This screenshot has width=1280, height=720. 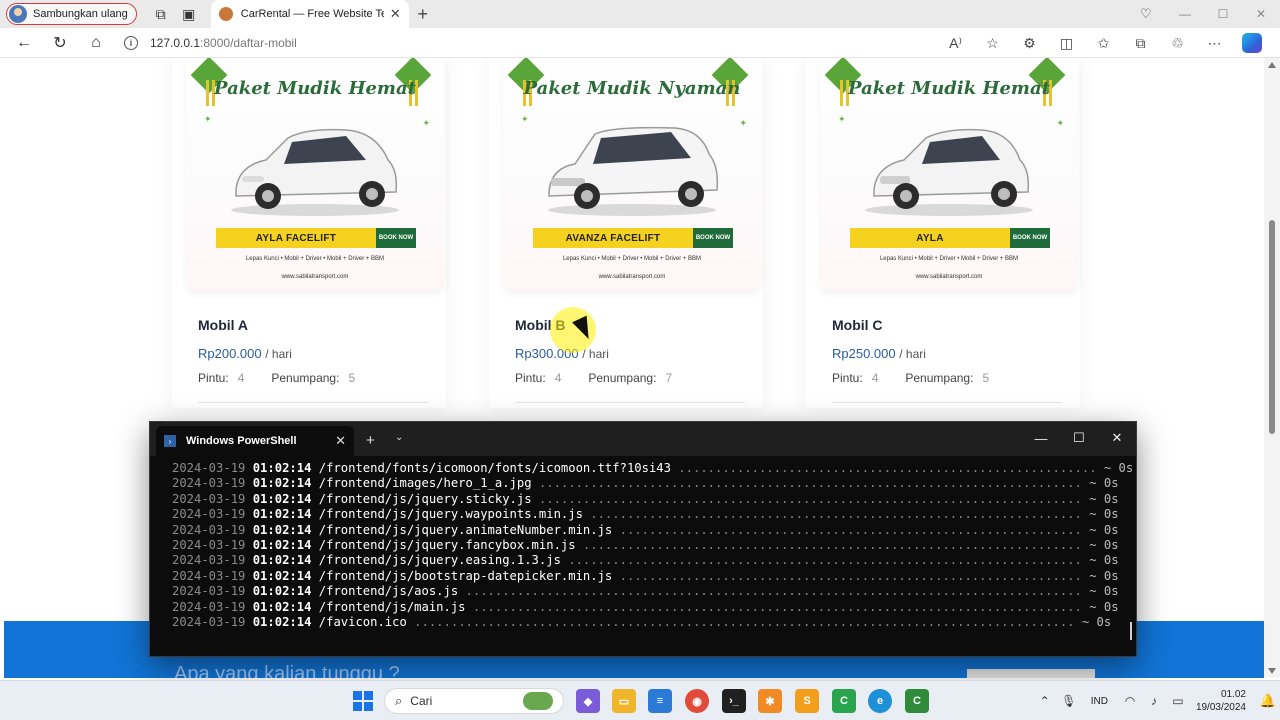 I want to click on banner-model-name: AVANZA FACELIFT, so click(x=613, y=238).